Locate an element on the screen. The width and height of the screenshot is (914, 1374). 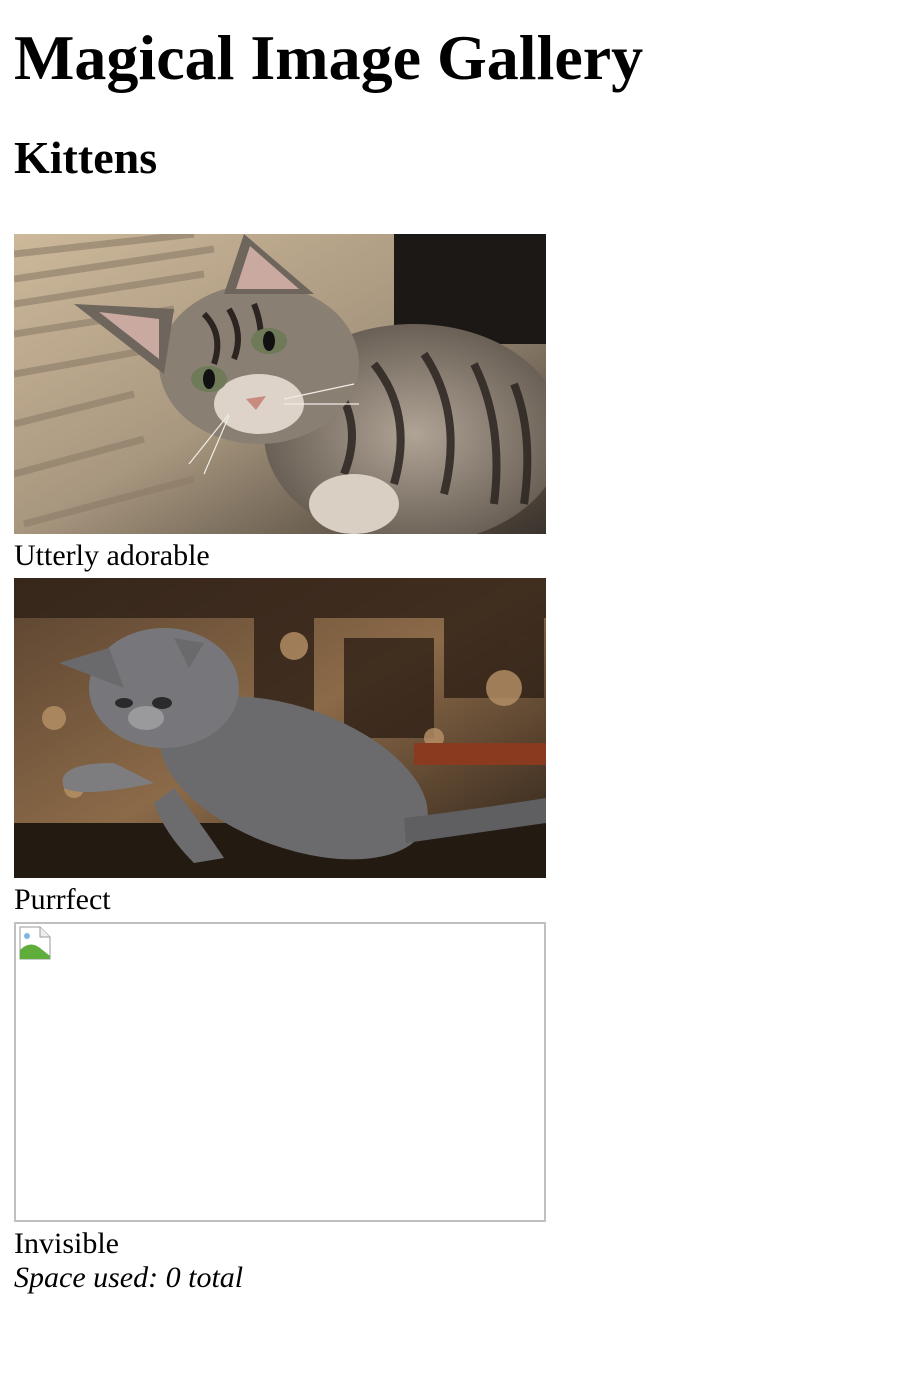
broken-image-icon is located at coordinates (35, 943).